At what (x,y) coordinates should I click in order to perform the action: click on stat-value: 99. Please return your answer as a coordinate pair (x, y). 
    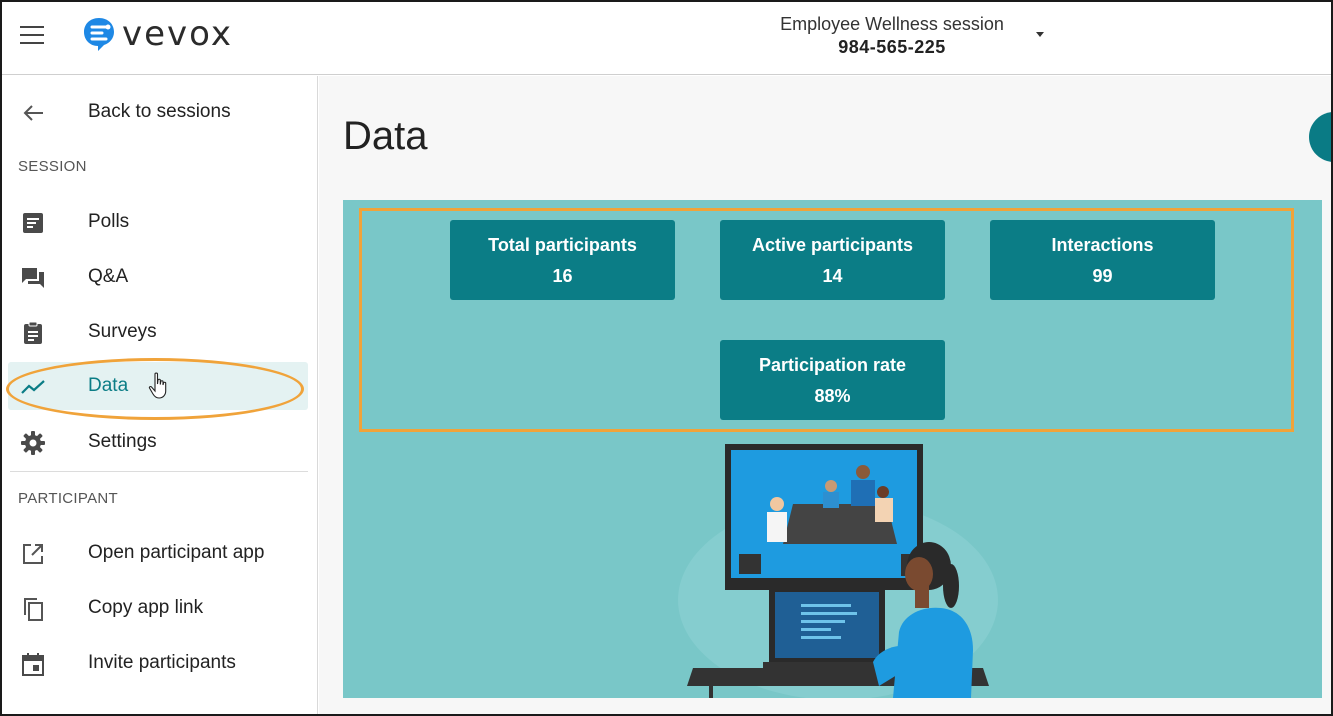
    Looking at the image, I should click on (1102, 276).